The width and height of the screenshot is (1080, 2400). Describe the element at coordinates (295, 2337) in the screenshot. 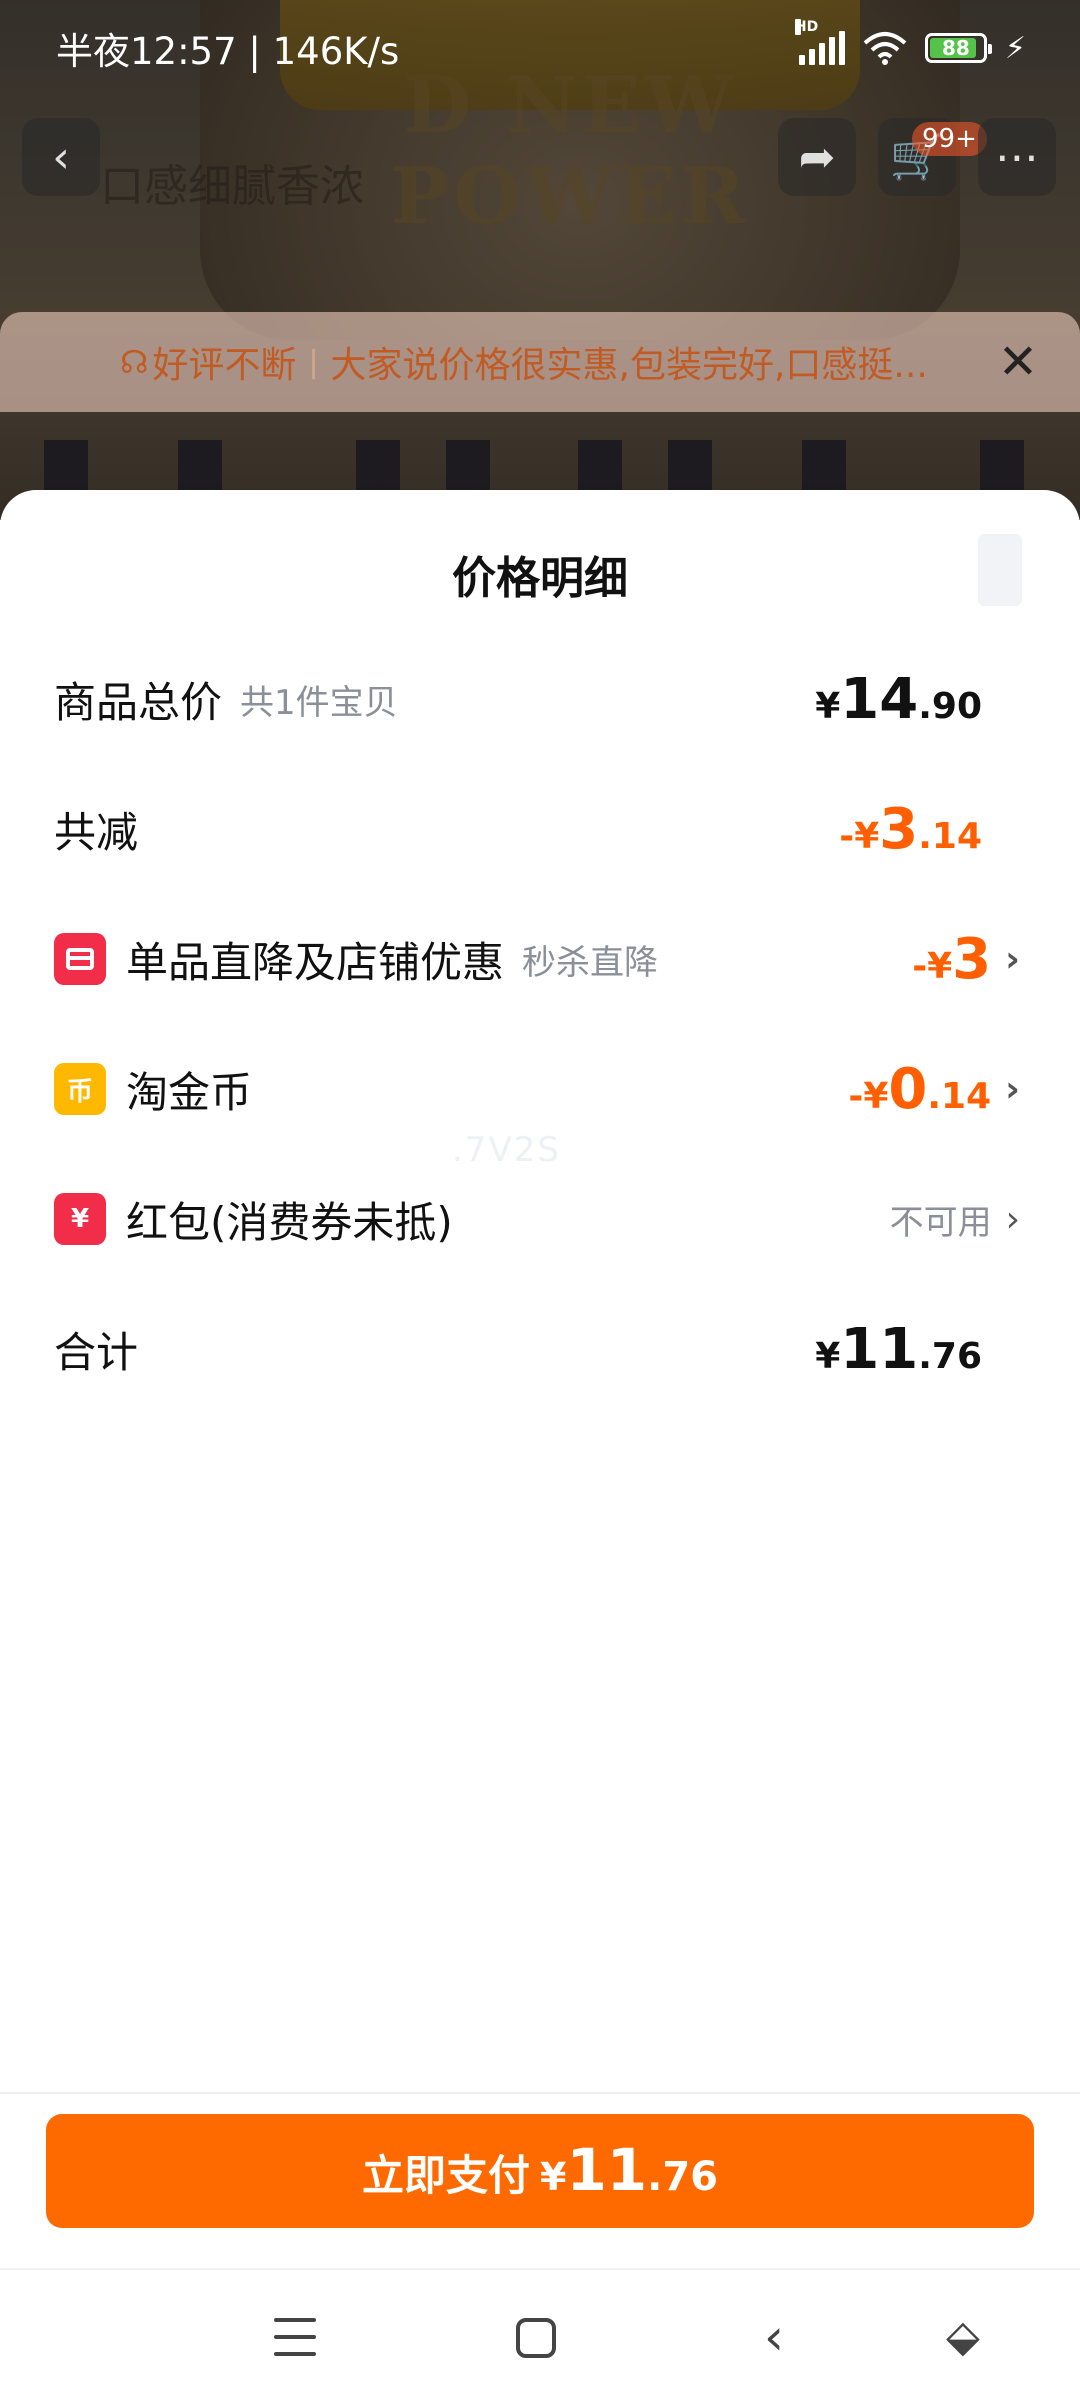

I see `menu-icon` at that location.